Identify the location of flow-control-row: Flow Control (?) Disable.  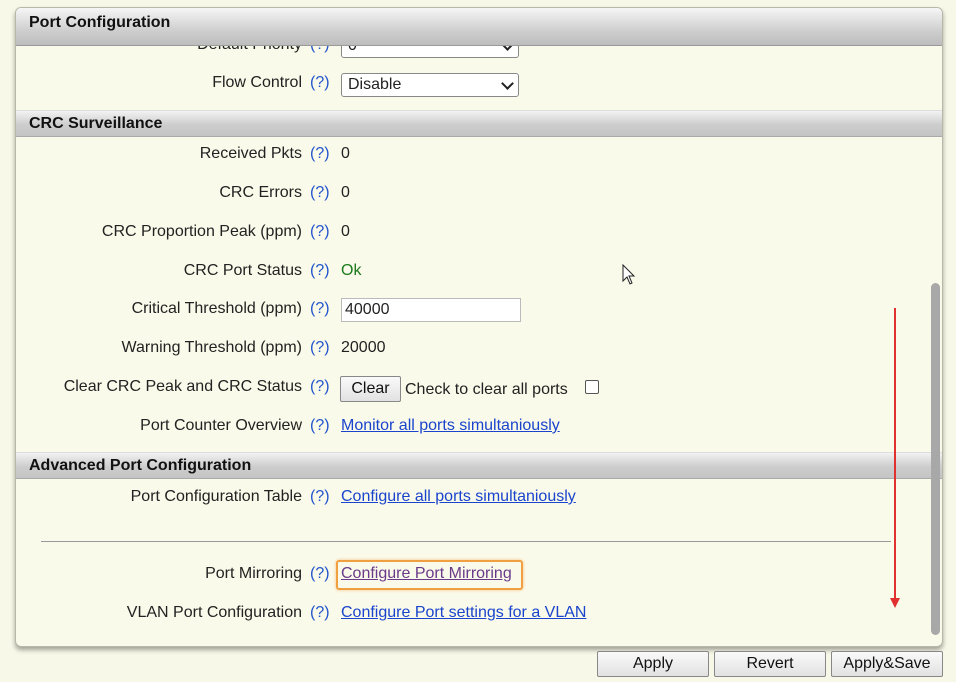
(466, 85).